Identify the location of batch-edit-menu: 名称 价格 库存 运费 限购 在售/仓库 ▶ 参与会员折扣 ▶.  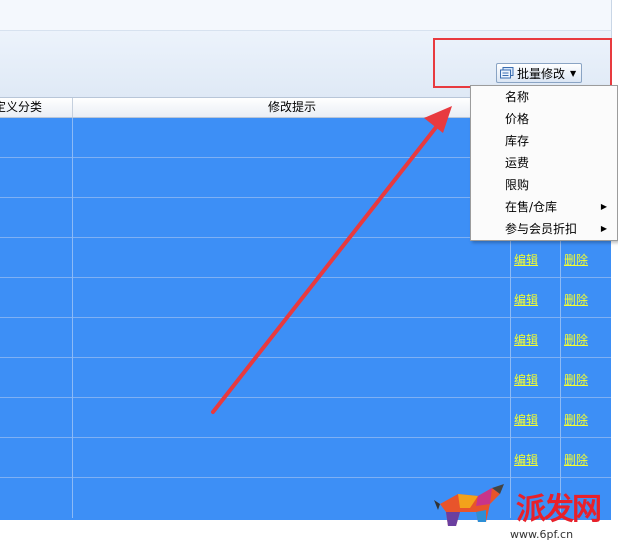
(544, 163).